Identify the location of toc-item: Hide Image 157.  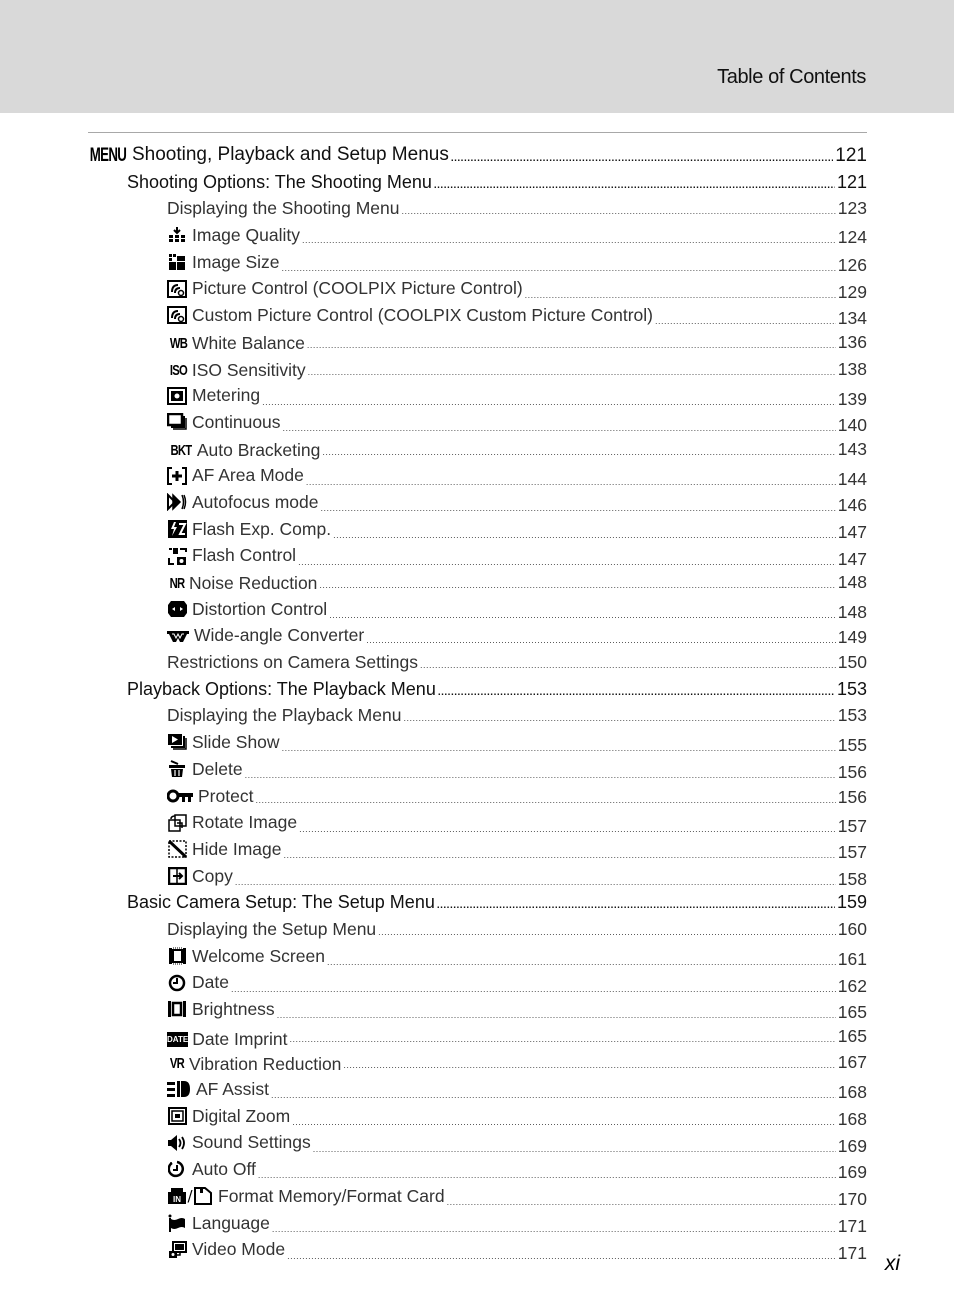
(477, 849).